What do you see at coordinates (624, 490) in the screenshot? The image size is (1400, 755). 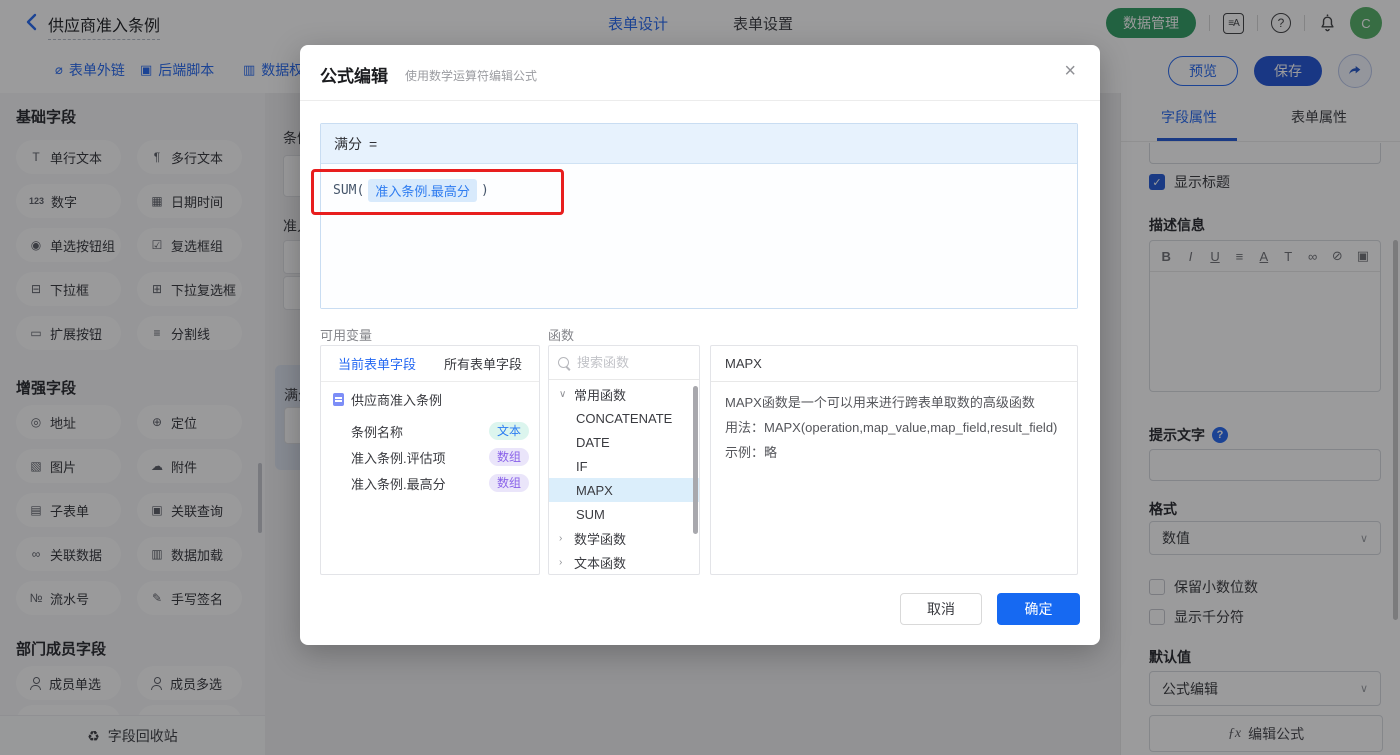 I see `function-item-mapx: MAPX` at bounding box center [624, 490].